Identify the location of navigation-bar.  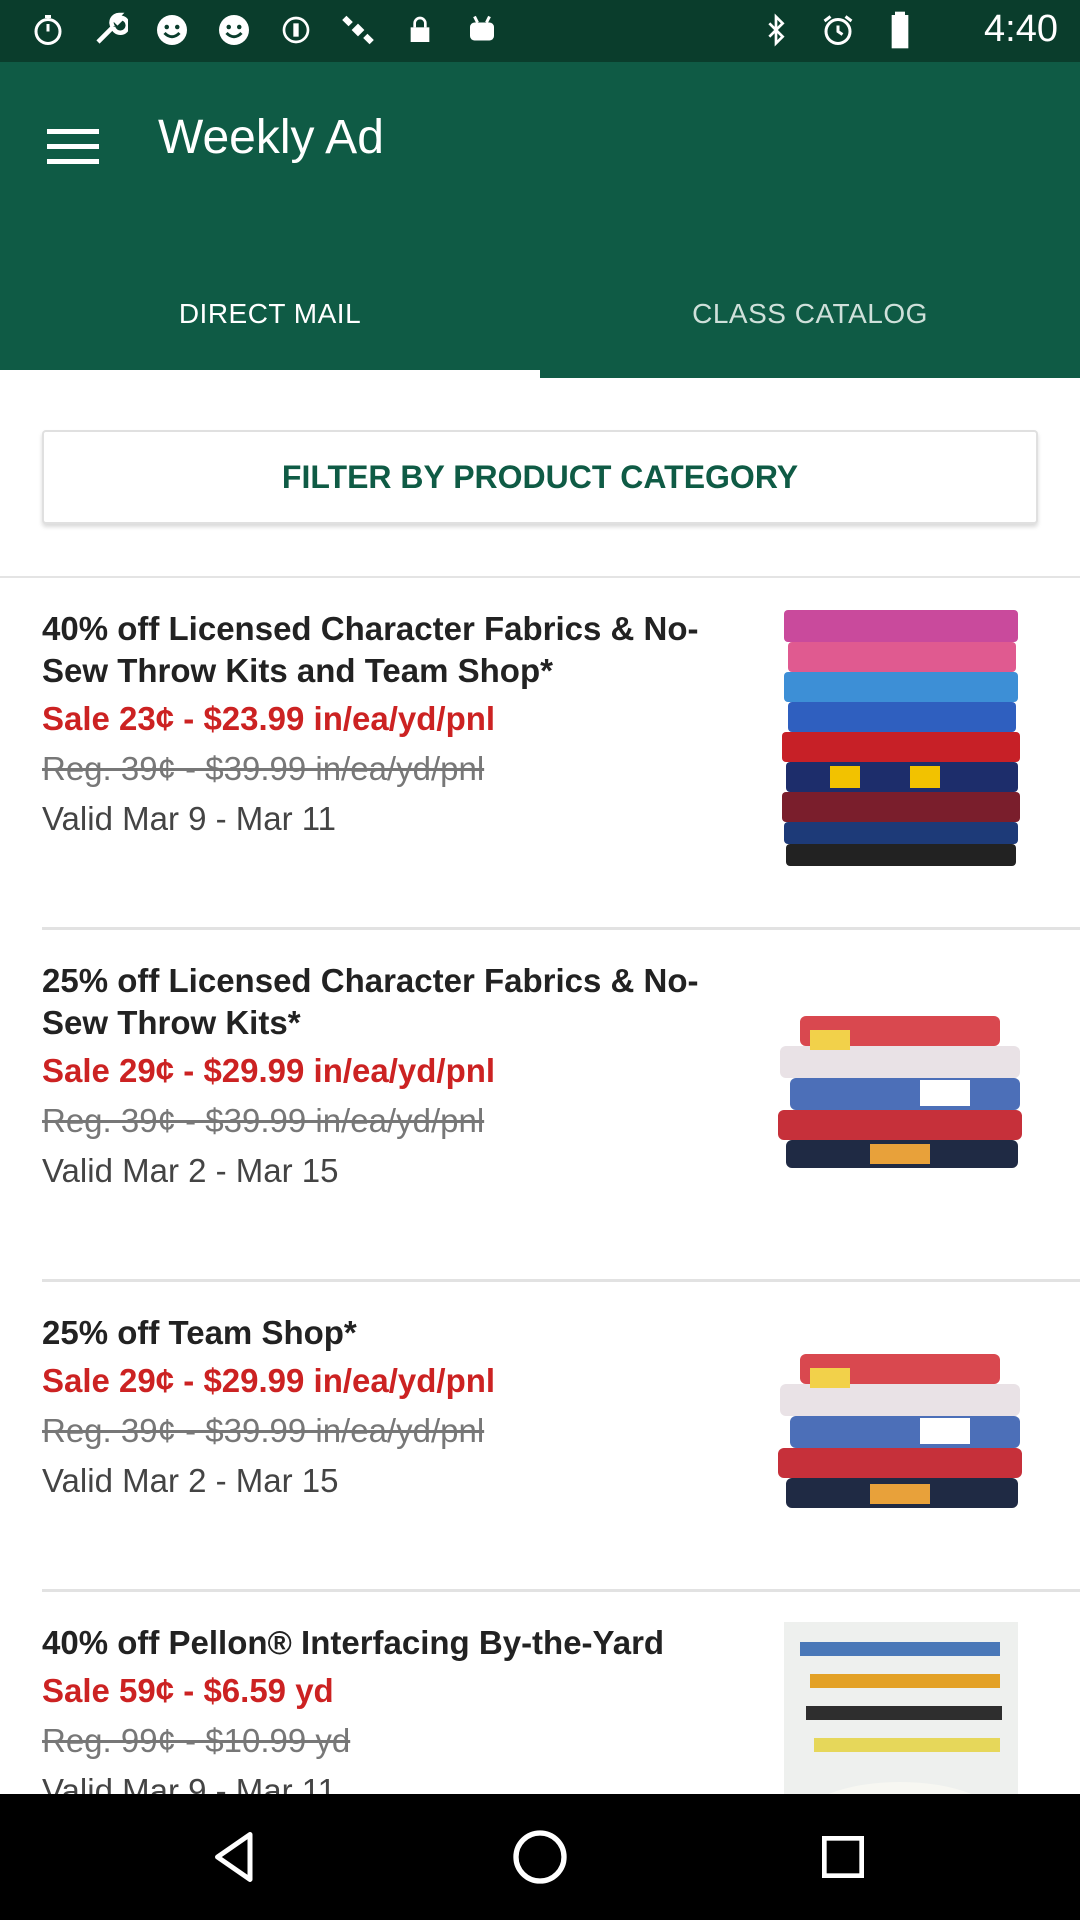
(540, 1857).